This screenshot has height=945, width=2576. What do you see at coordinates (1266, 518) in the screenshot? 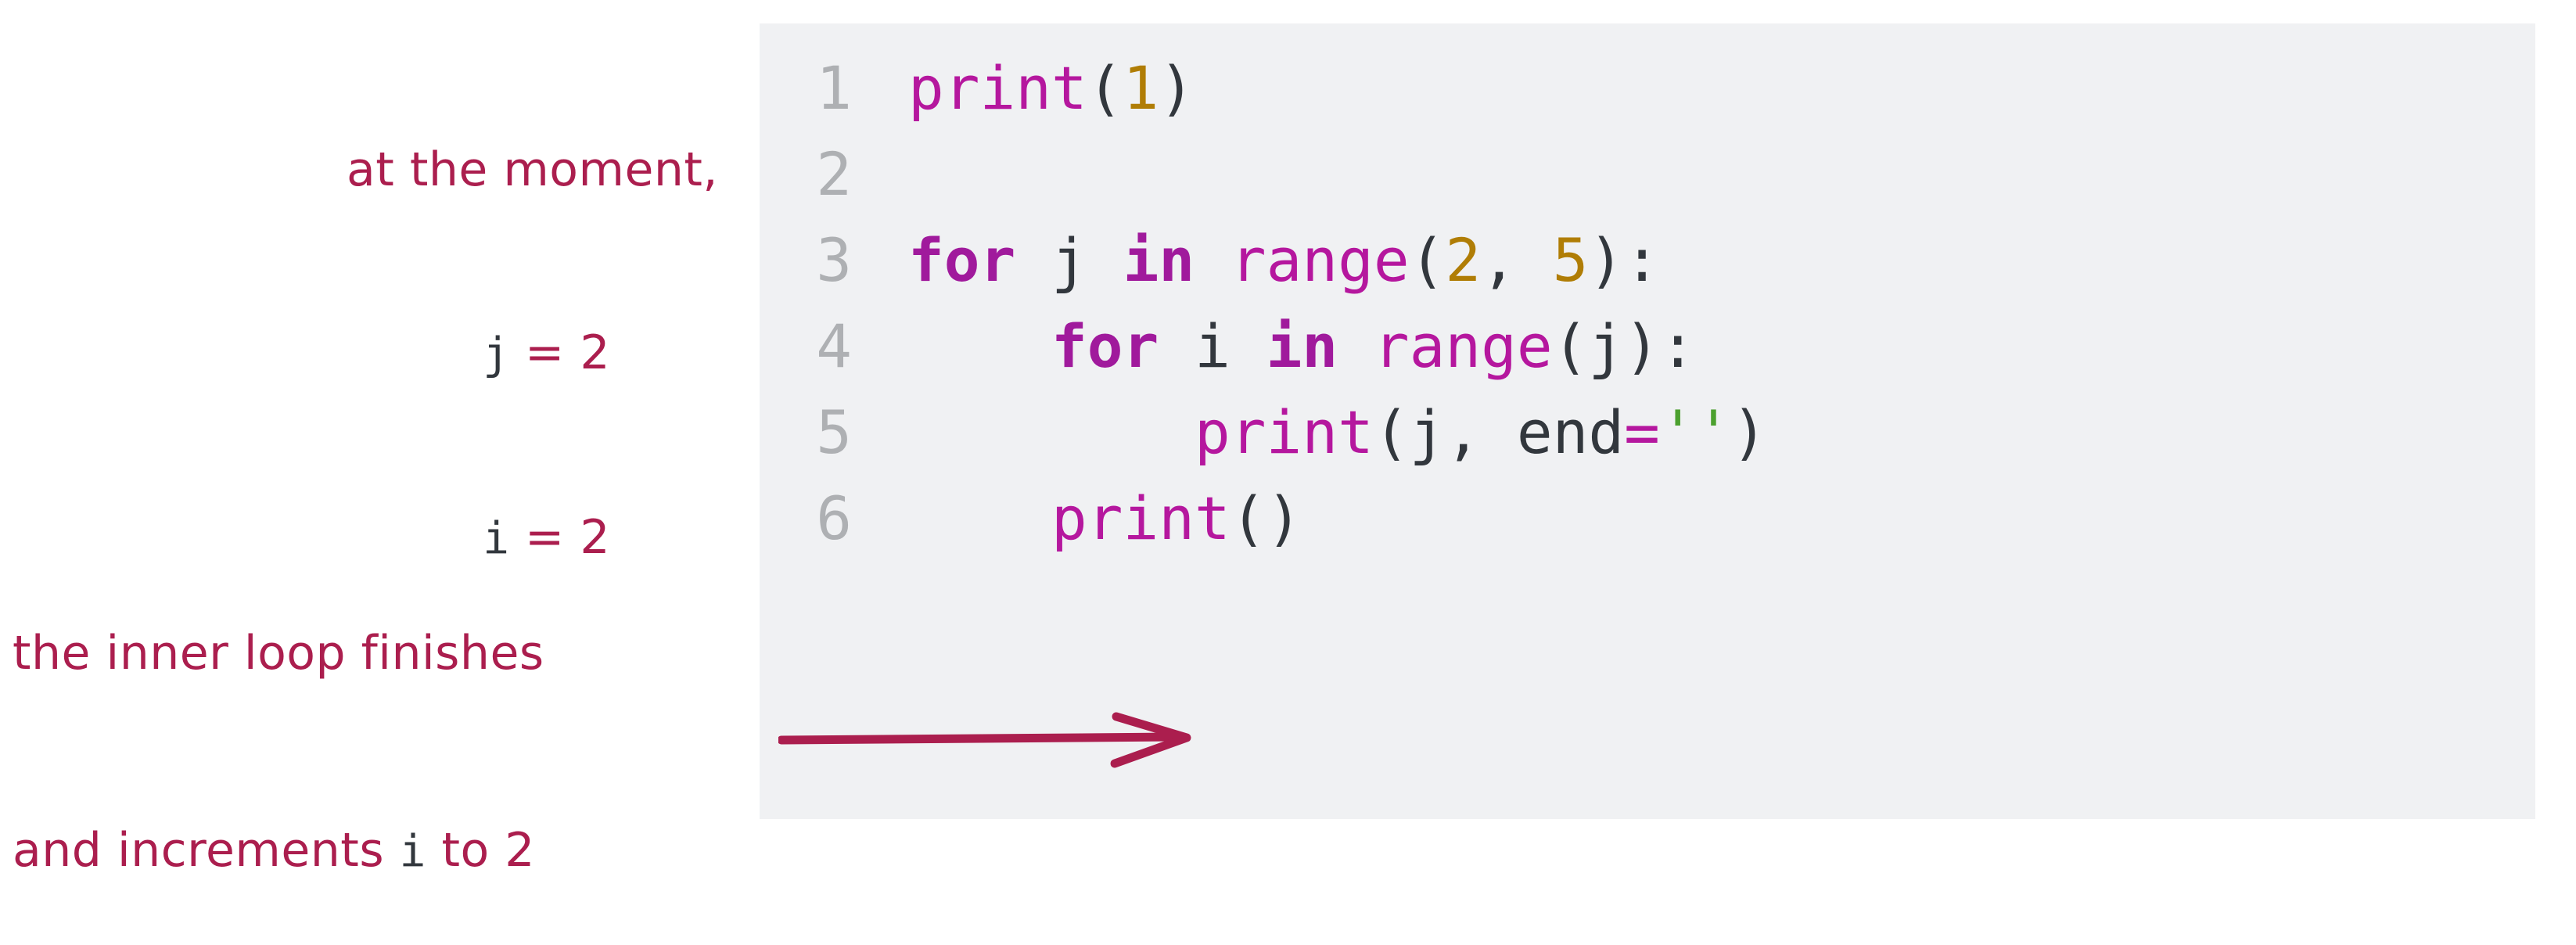
I see `token-plain: ()` at bounding box center [1266, 518].